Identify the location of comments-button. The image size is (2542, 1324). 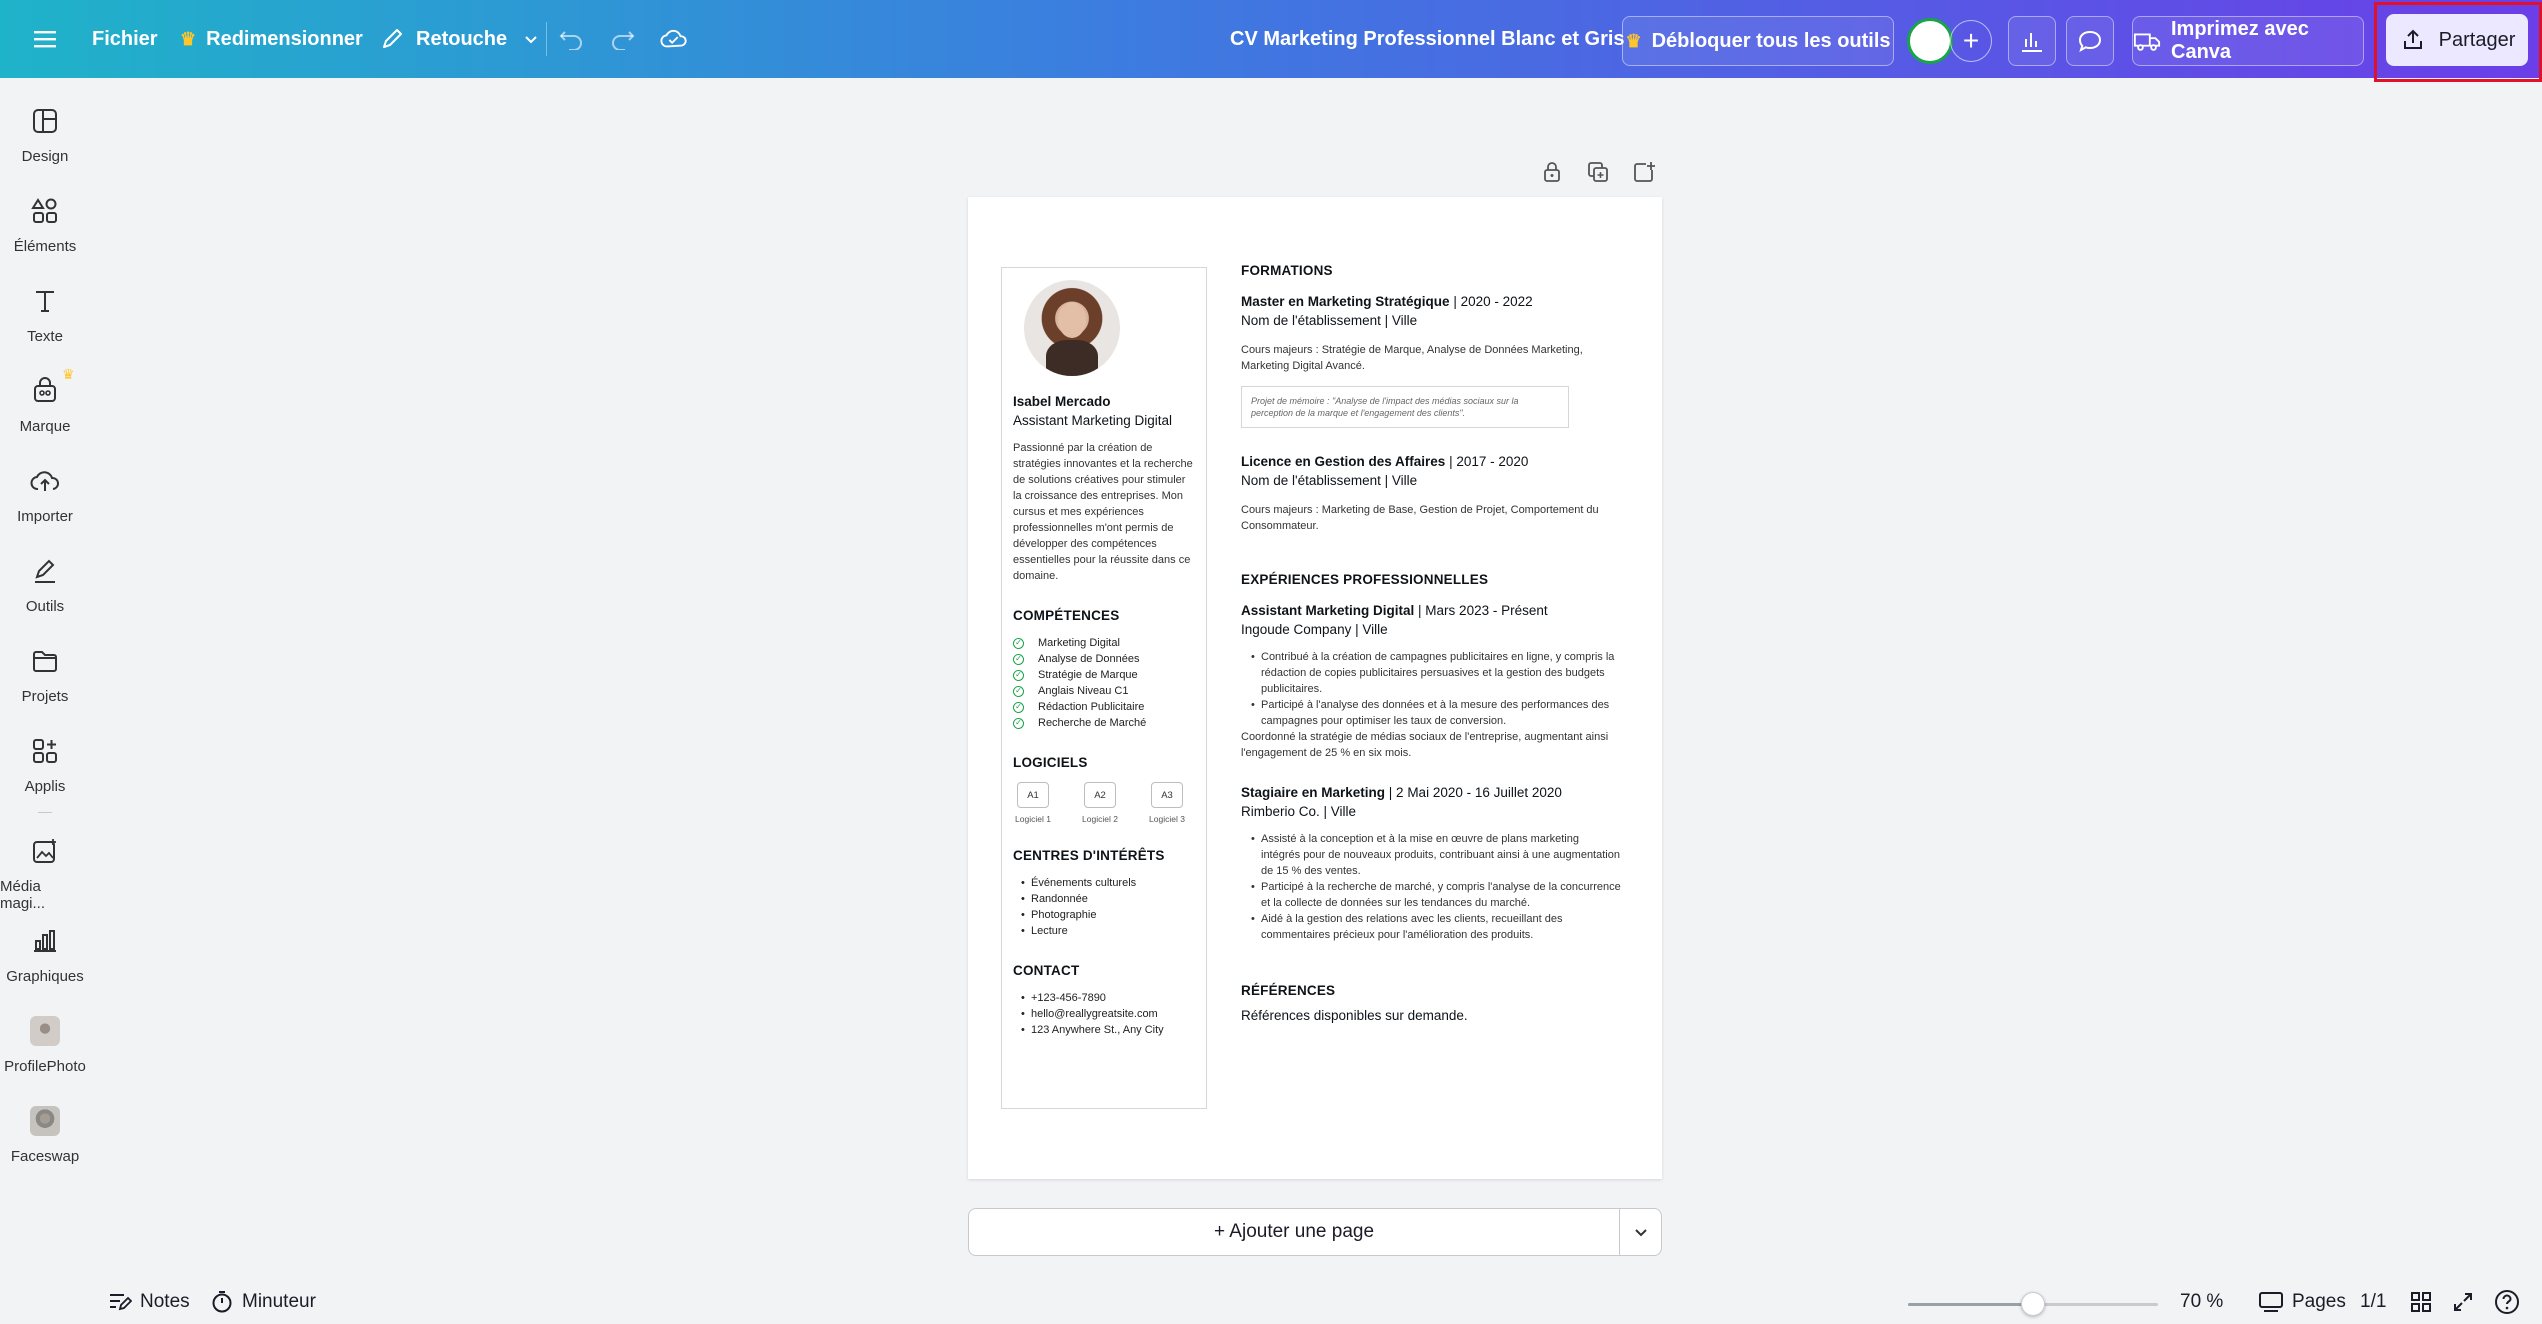
(2090, 41).